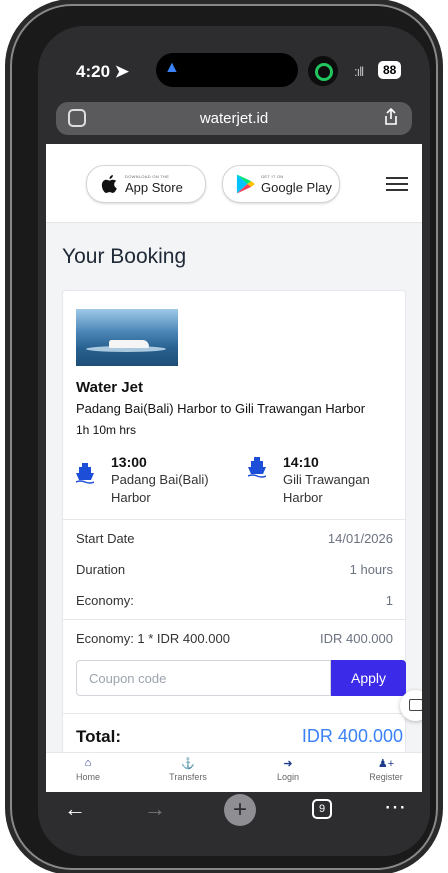  I want to click on tab-count-button: 9, so click(322, 809).